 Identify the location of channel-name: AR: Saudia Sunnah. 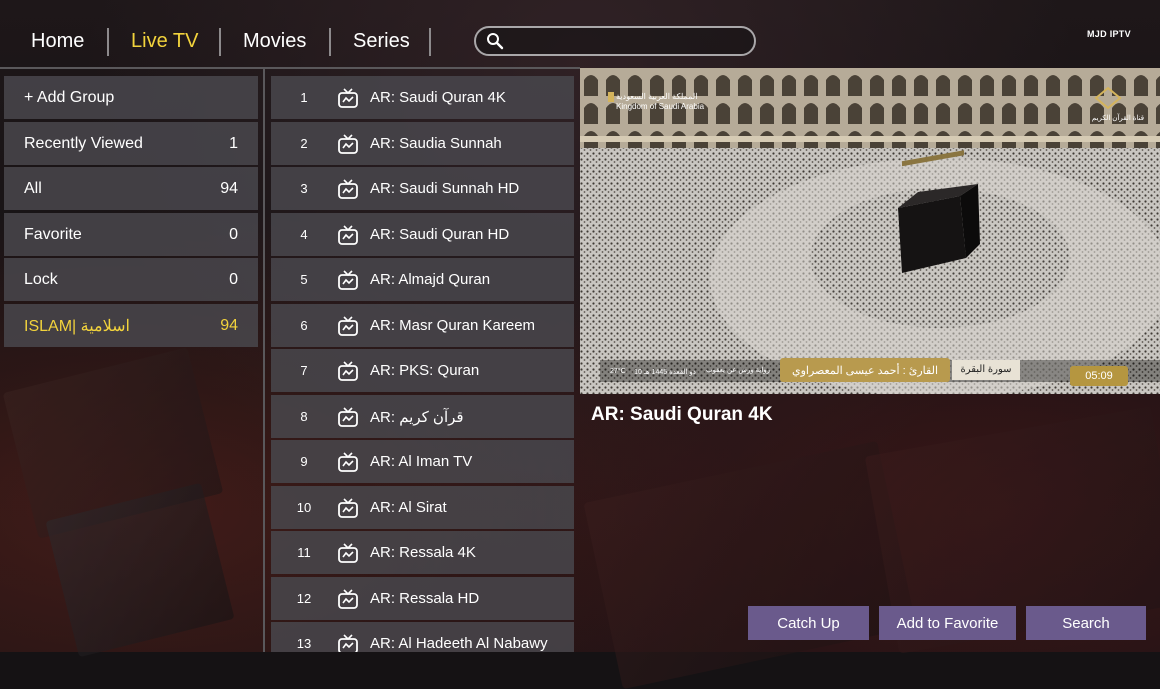
(436, 143).